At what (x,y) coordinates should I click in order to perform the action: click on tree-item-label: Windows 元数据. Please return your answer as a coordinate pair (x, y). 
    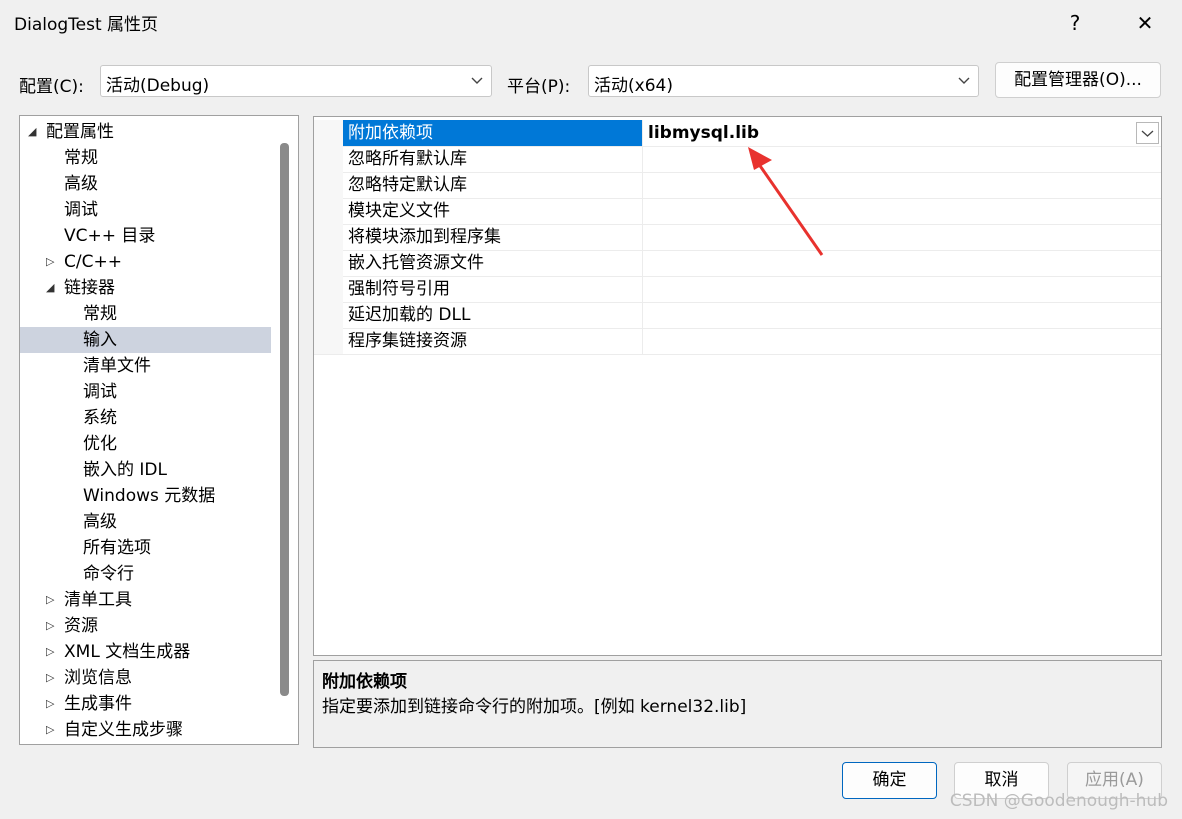
    Looking at the image, I should click on (149, 496).